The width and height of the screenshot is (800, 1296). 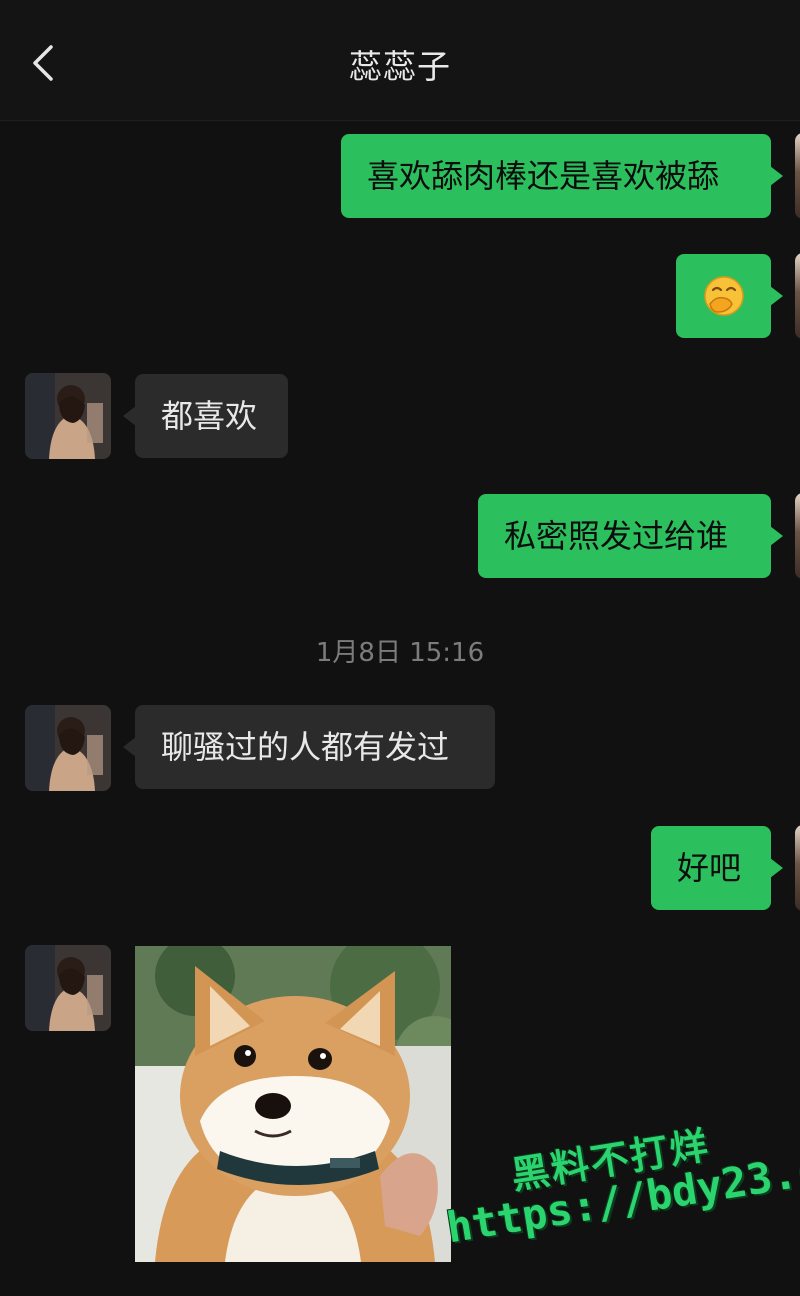 What do you see at coordinates (205, 416) in the screenshot?
I see `message-bubble-incoming: 都喜欢` at bounding box center [205, 416].